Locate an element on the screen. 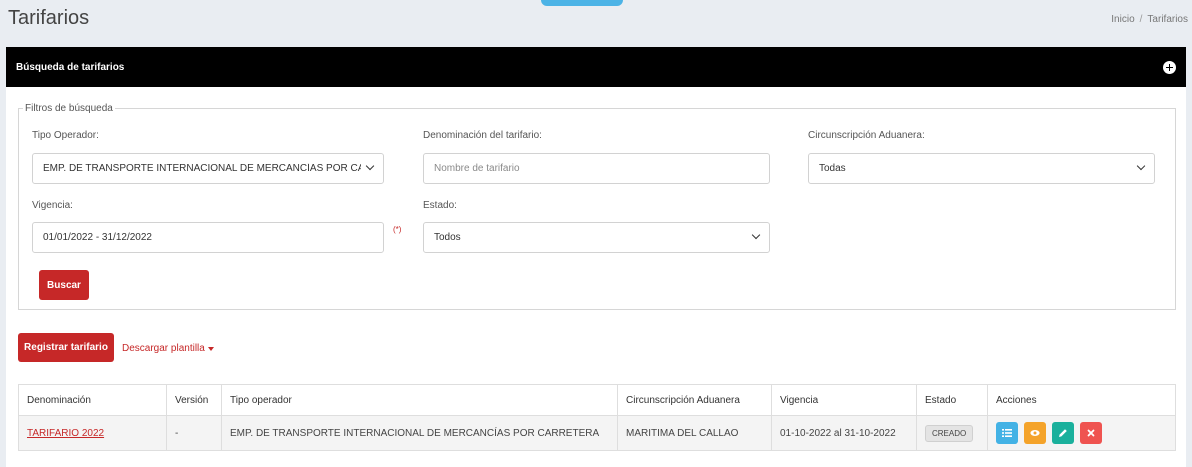  cell-denominacion: TARIFARIO 2022 is located at coordinates (92, 433).